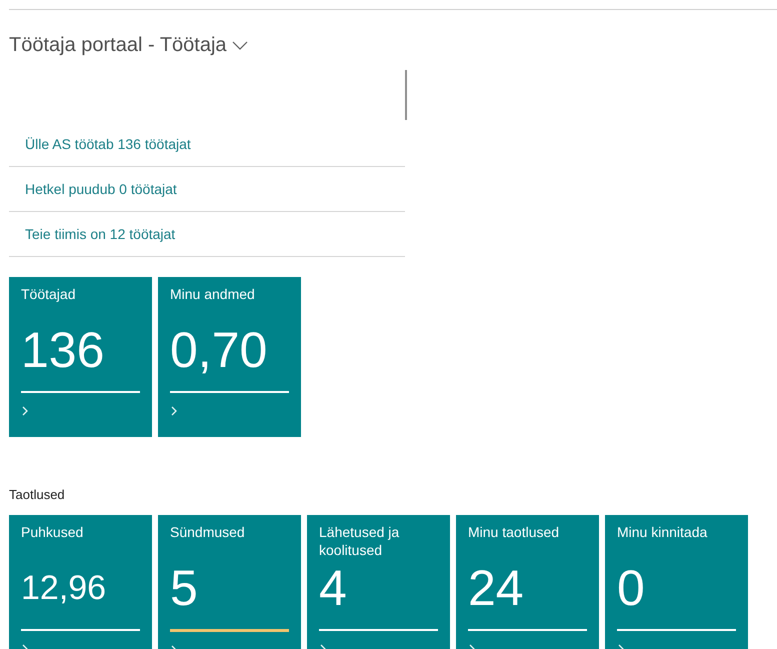  Describe the element at coordinates (378, 582) in the screenshot. I see `kpi-tile: Lähetused ja koolitused 4` at that location.